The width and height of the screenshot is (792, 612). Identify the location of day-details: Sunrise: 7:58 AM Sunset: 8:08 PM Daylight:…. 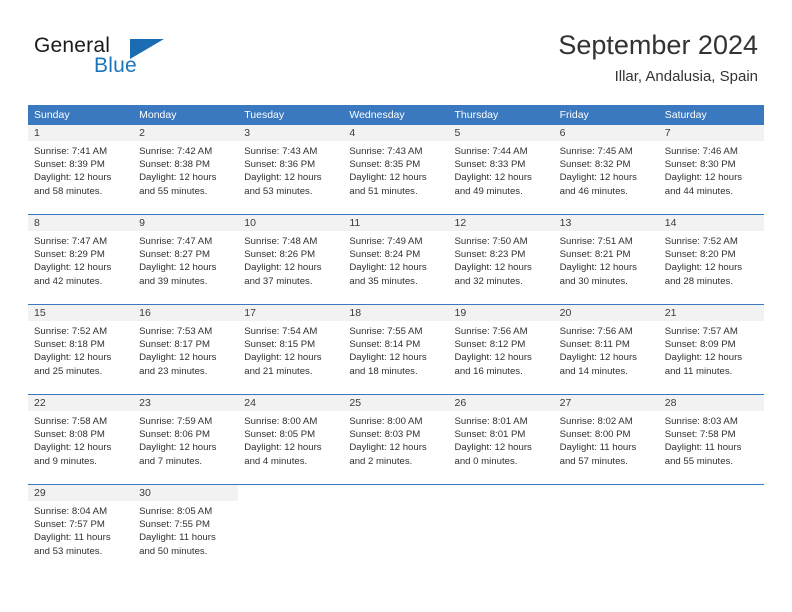
(80, 439).